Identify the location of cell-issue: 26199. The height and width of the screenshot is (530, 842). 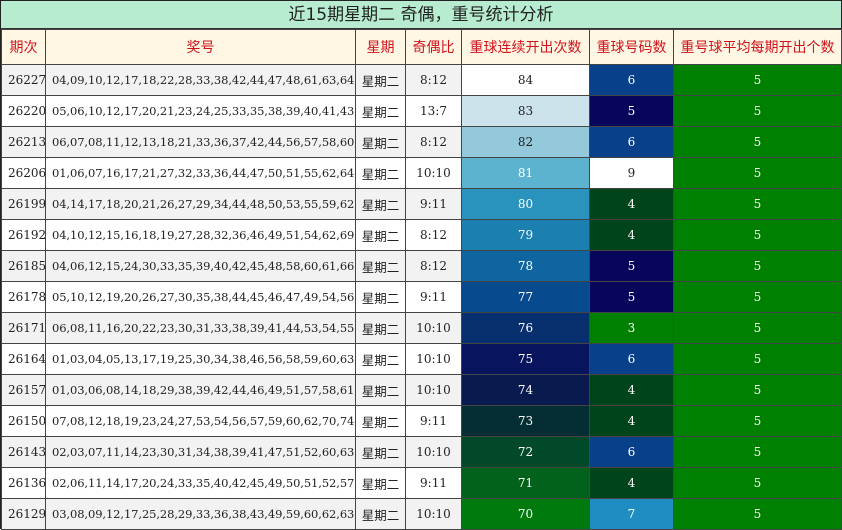
(23, 204).